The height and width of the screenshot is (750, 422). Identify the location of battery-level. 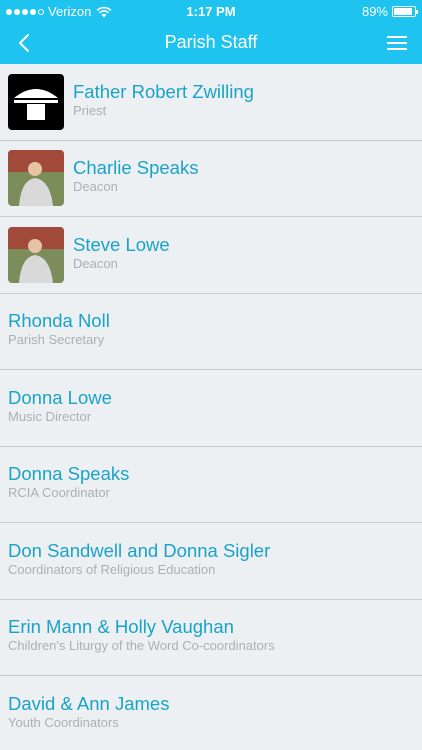
(403, 11).